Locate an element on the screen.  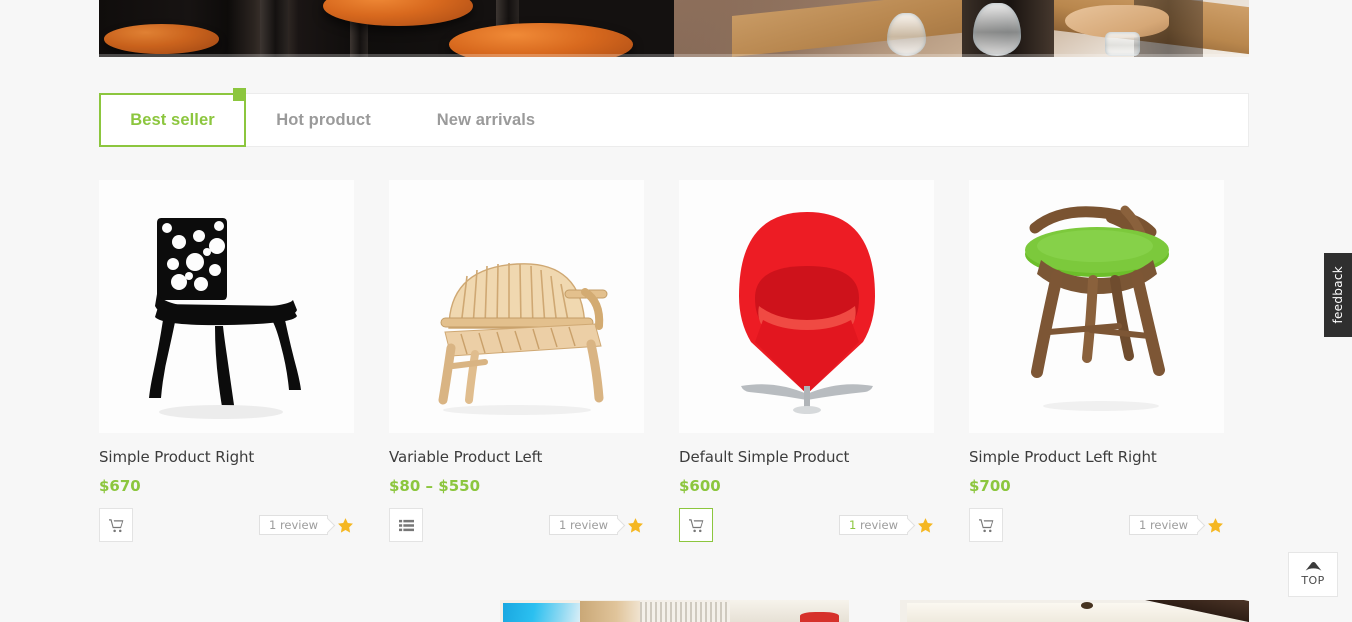
feedback-tab-label: feedback is located at coordinates (1338, 295).